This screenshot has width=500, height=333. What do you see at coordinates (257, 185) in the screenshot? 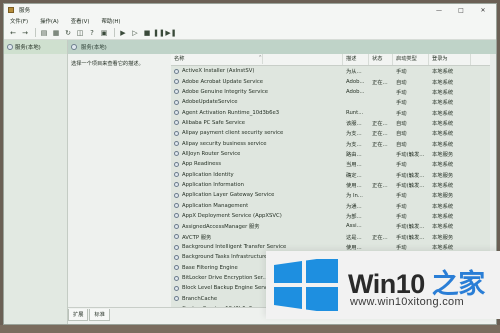
I see `service-name-cell: Application Information` at bounding box center [257, 185].